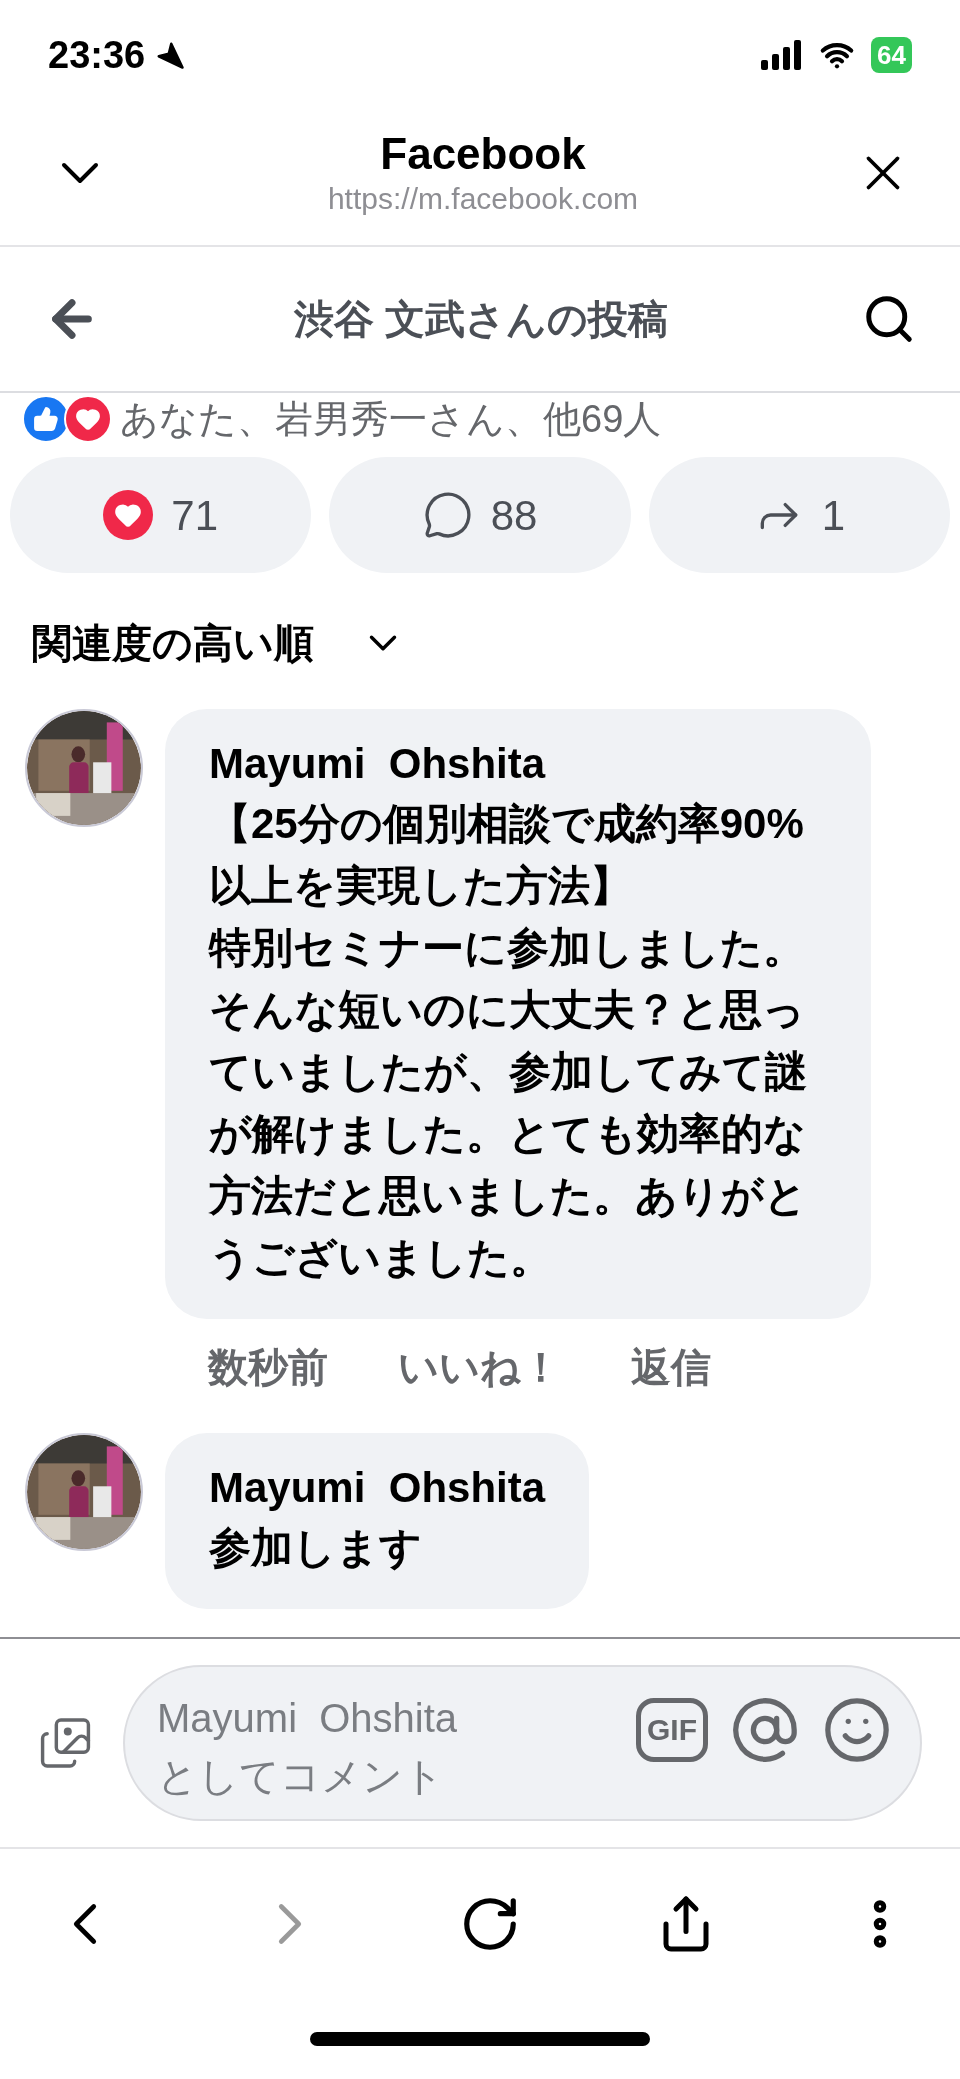 This screenshot has height=2079, width=960. What do you see at coordinates (857, 1730) in the screenshot?
I see `emoji-icon` at bounding box center [857, 1730].